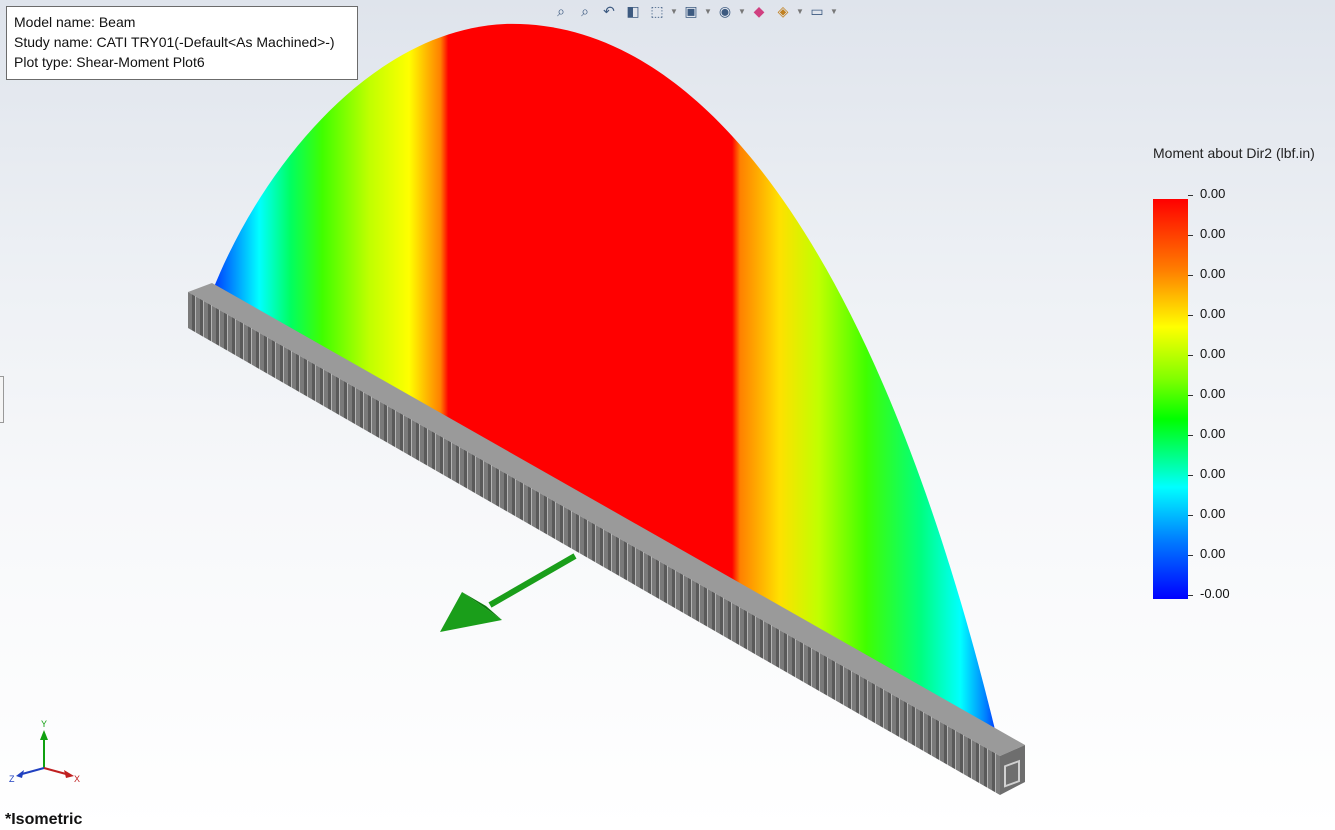  I want to click on zoom-to-fit-icon: ⌕, so click(561, 11).